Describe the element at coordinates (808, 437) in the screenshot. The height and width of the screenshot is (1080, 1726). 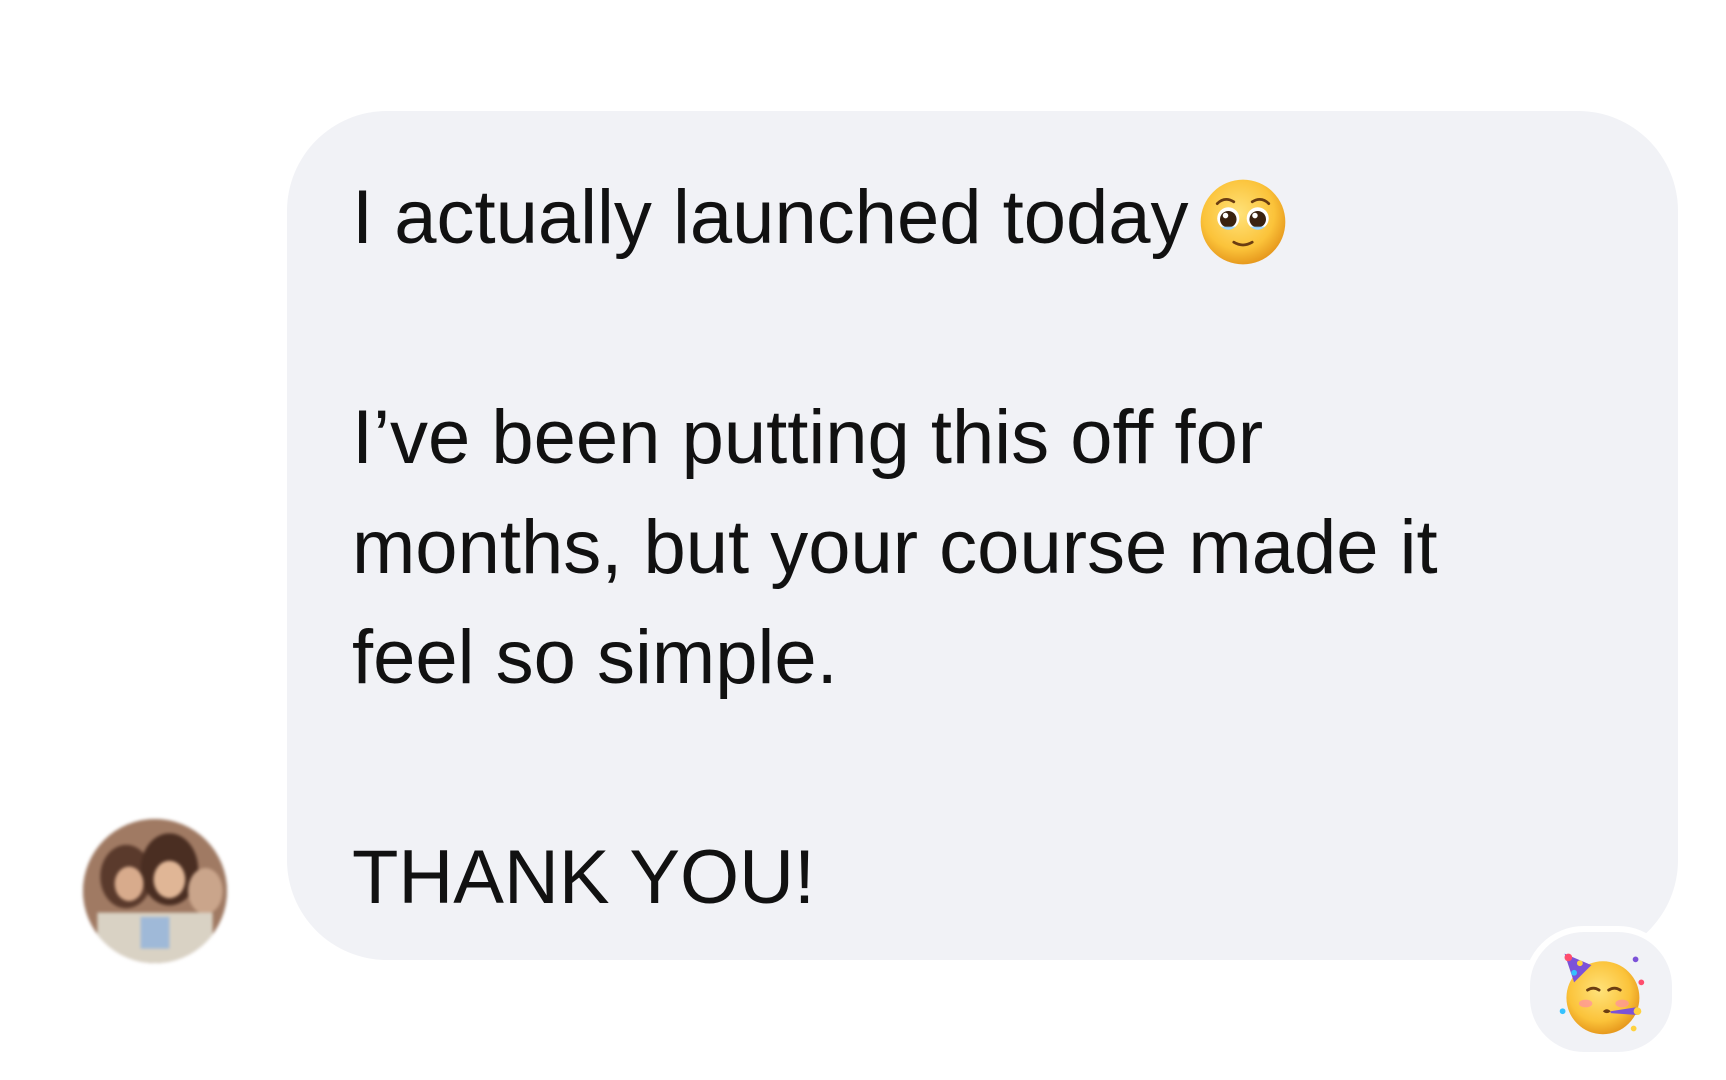
I see `message-paragraph-2-line-1: I’ve been putting this off for` at that location.